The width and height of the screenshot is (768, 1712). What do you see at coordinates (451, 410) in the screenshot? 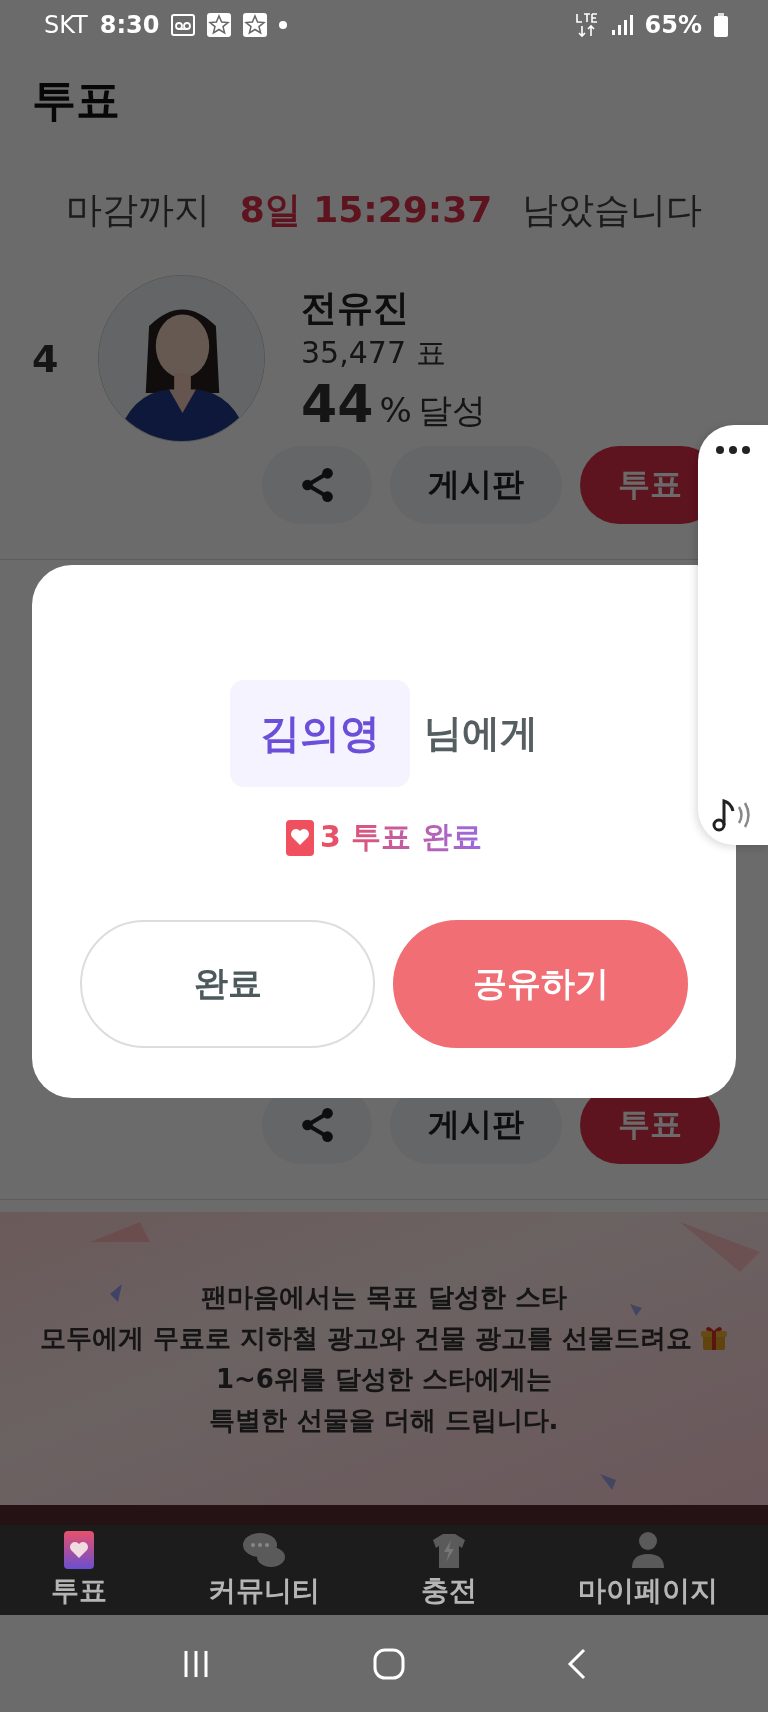
I see `achievement-label: 달성` at bounding box center [451, 410].